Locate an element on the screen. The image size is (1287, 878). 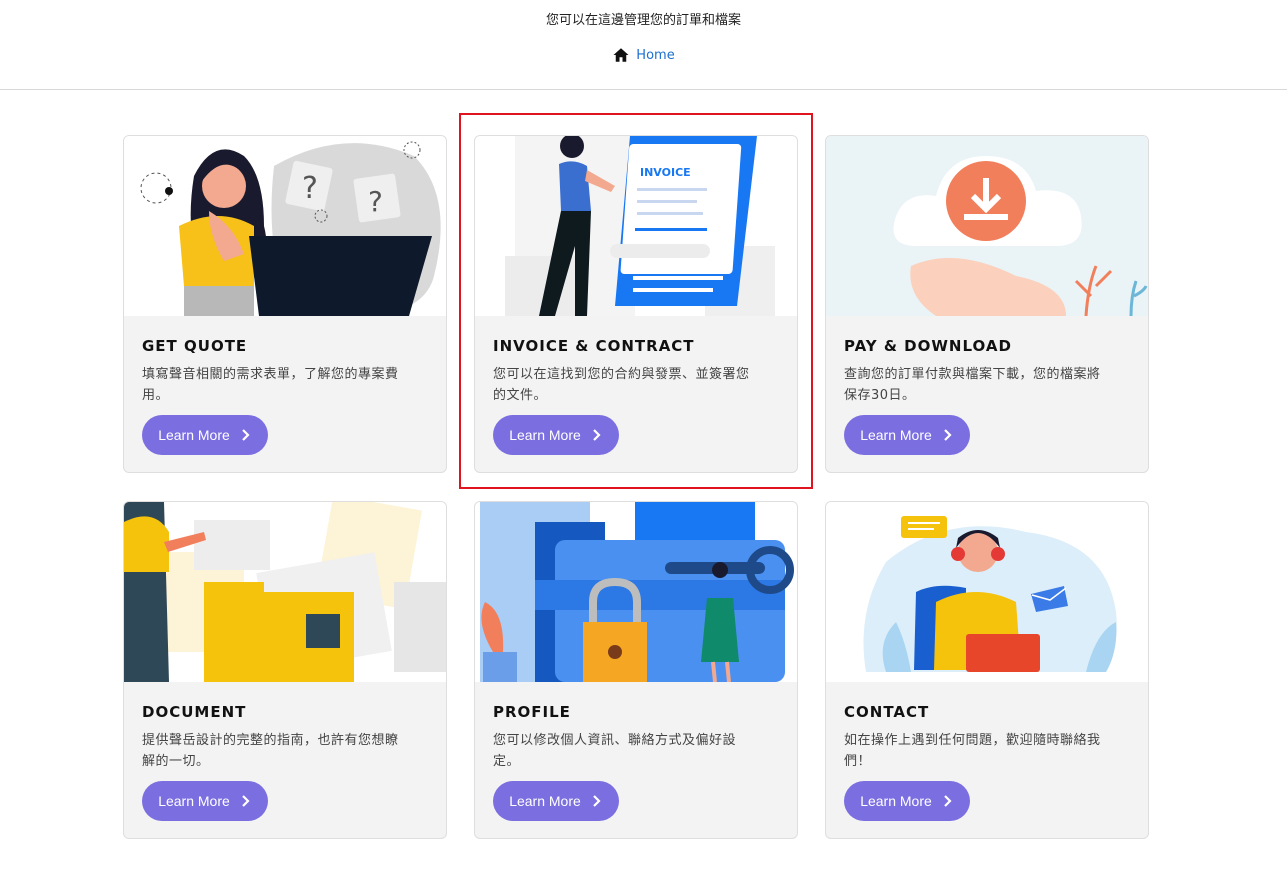
pay-download-learn-more-button: Learn More is located at coordinates (907, 435).